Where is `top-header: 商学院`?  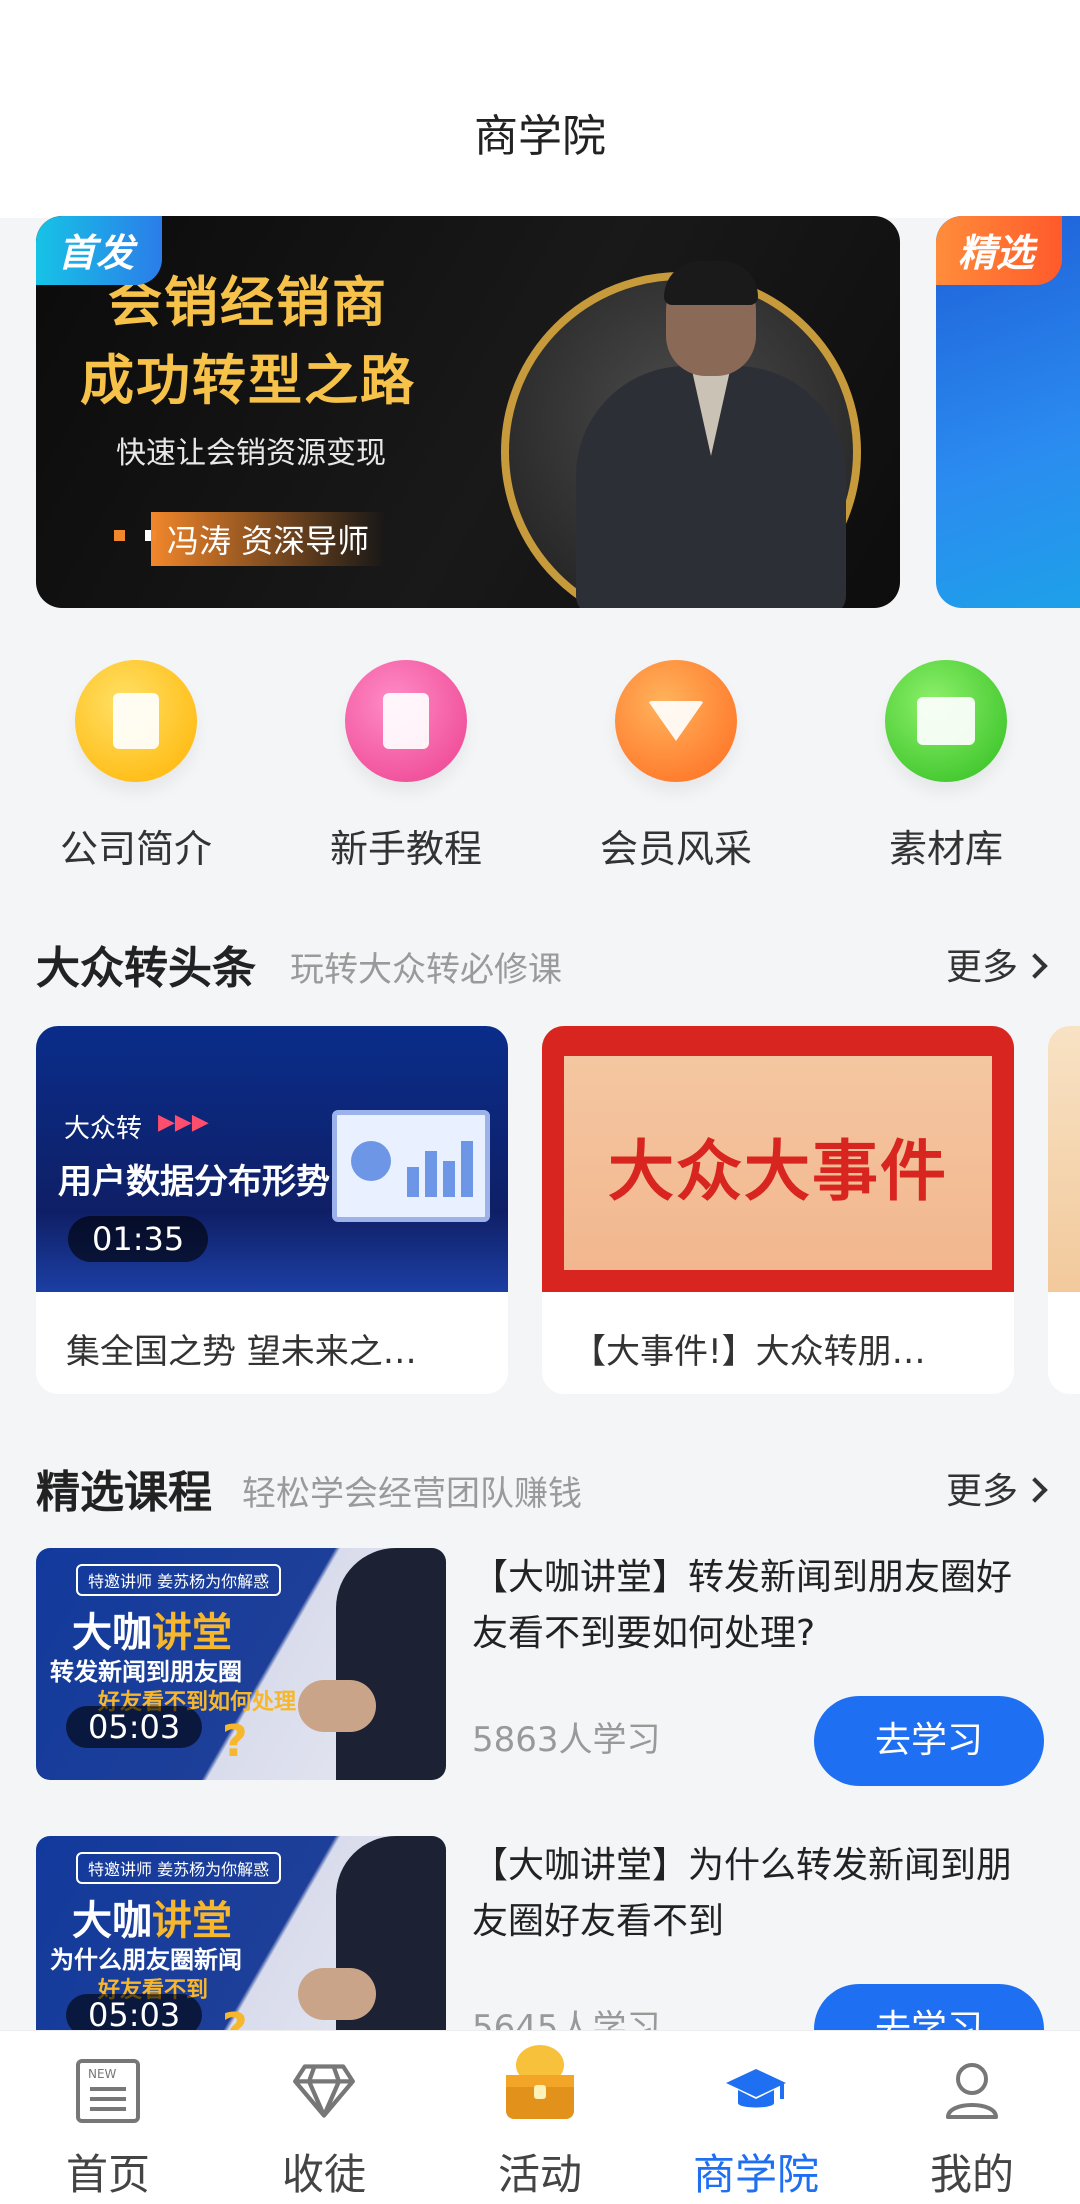 top-header: 商学院 is located at coordinates (540, 109).